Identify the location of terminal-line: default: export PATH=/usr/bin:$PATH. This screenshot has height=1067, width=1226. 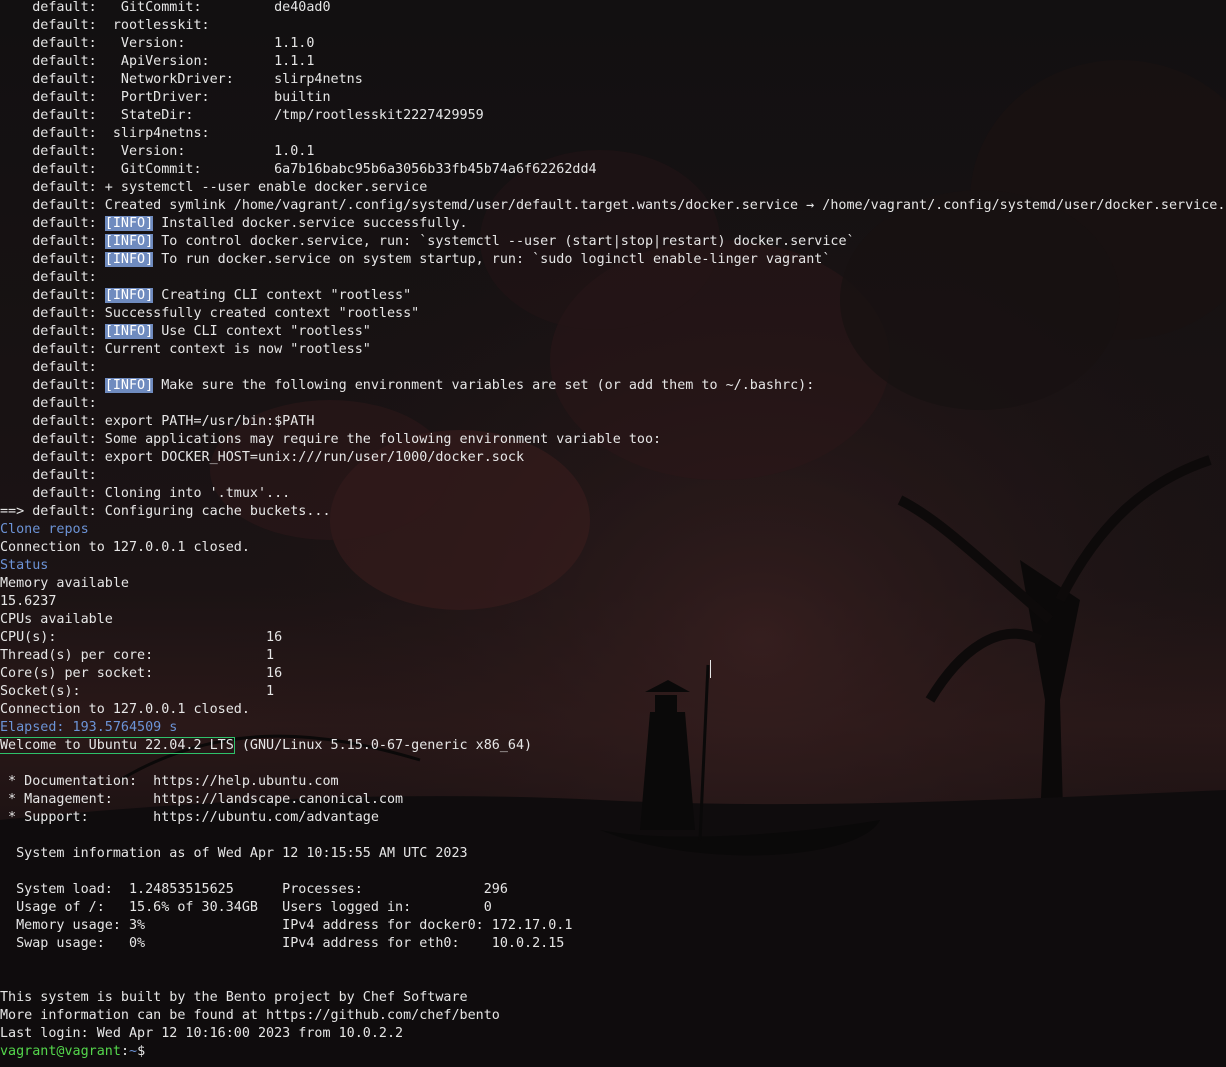
(157, 422).